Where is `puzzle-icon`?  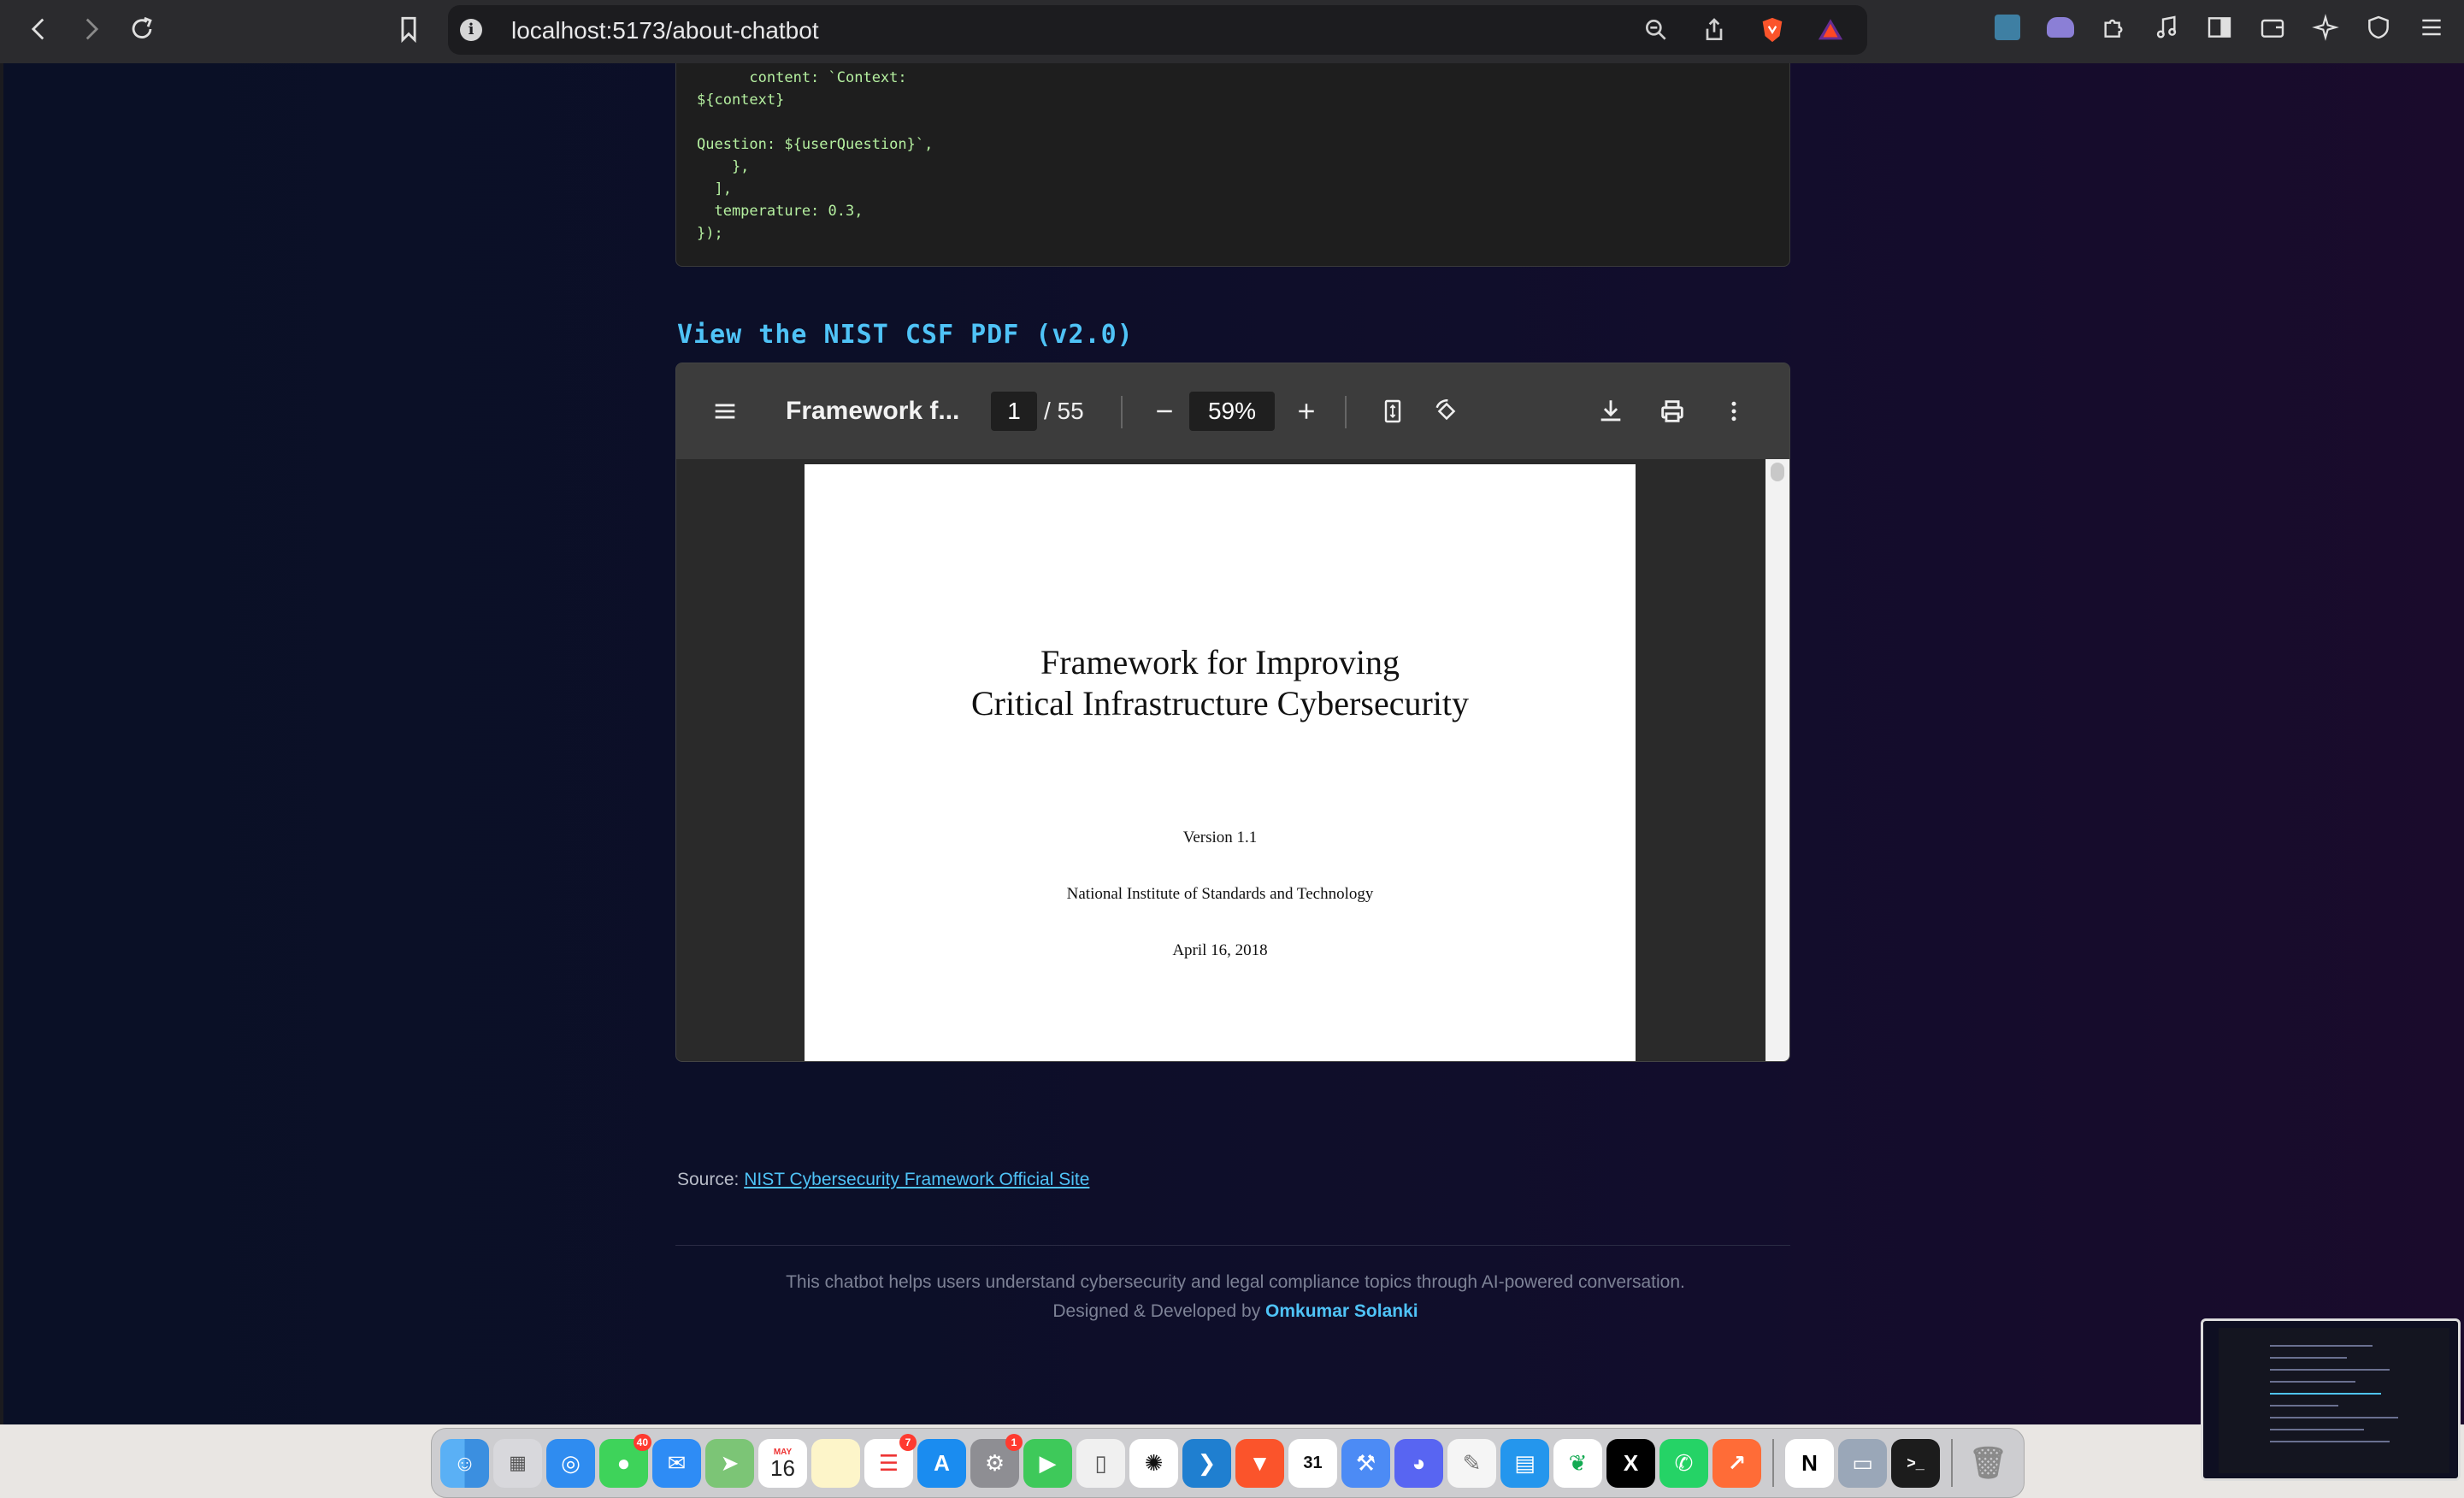 puzzle-icon is located at coordinates (2114, 27).